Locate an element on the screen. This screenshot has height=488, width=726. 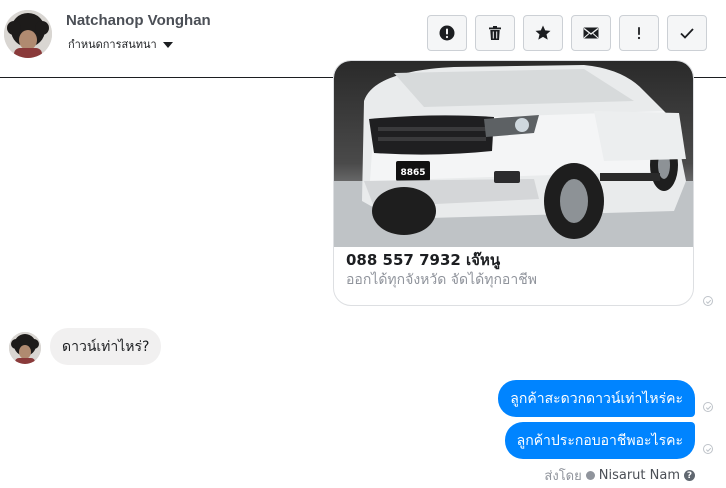
mark-spam-button is located at coordinates (447, 33).